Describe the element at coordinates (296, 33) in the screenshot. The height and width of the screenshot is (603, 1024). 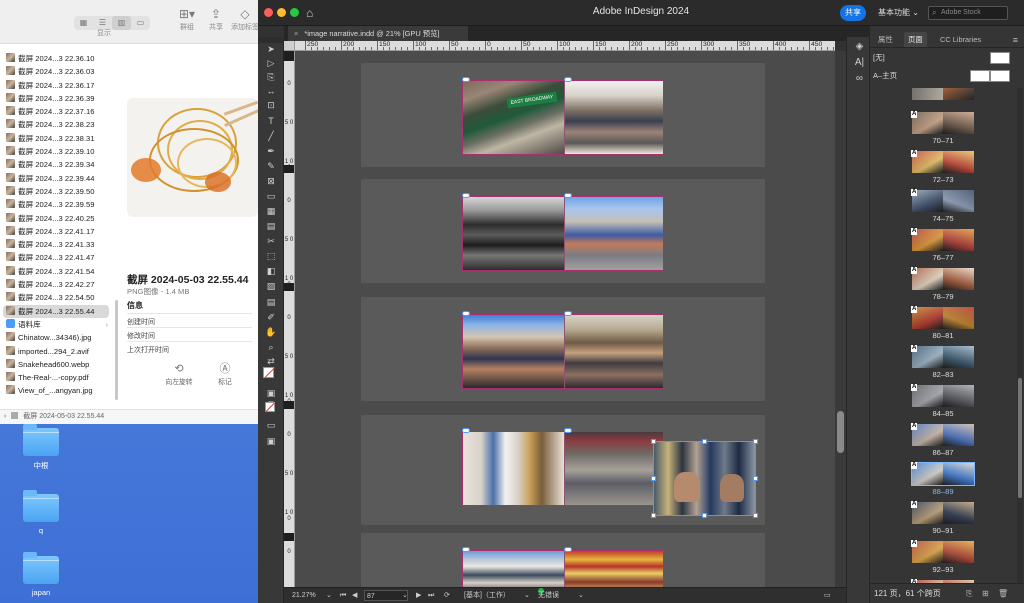
I see `close-tab-icon: ×` at that location.